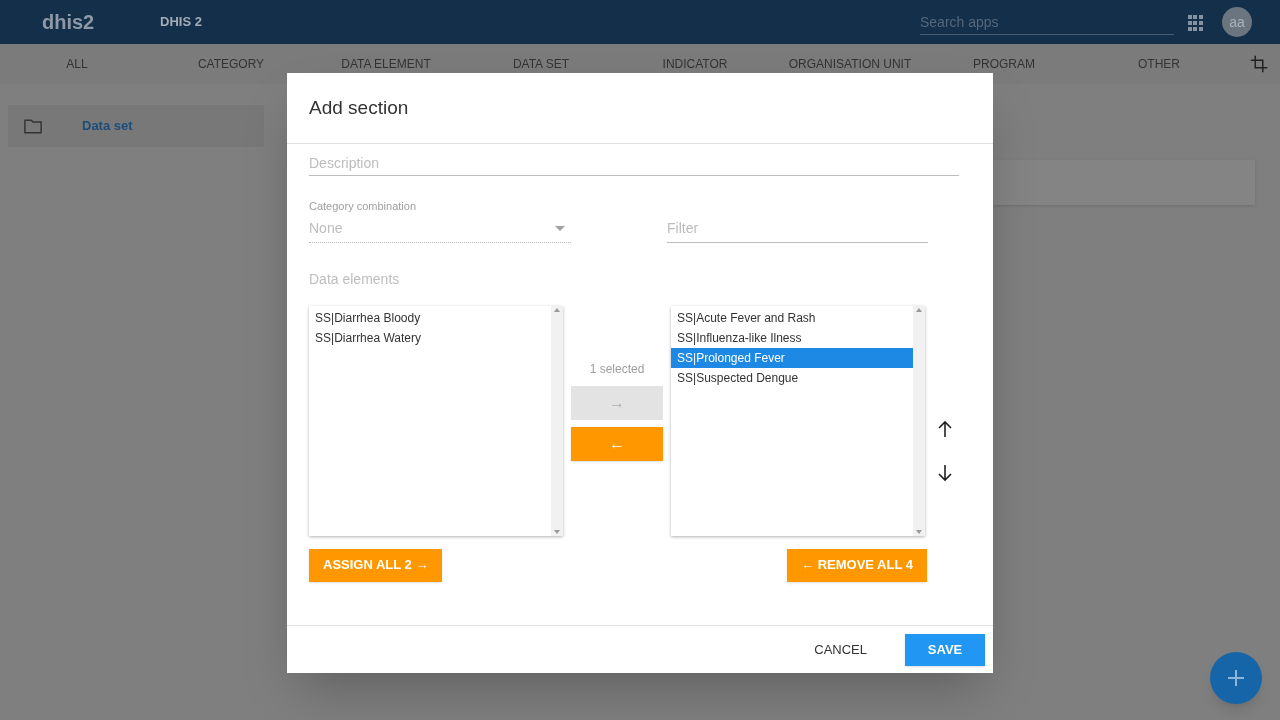 Image resolution: width=1280 pixels, height=720 pixels. I want to click on field-label: Category combination, so click(363, 206).